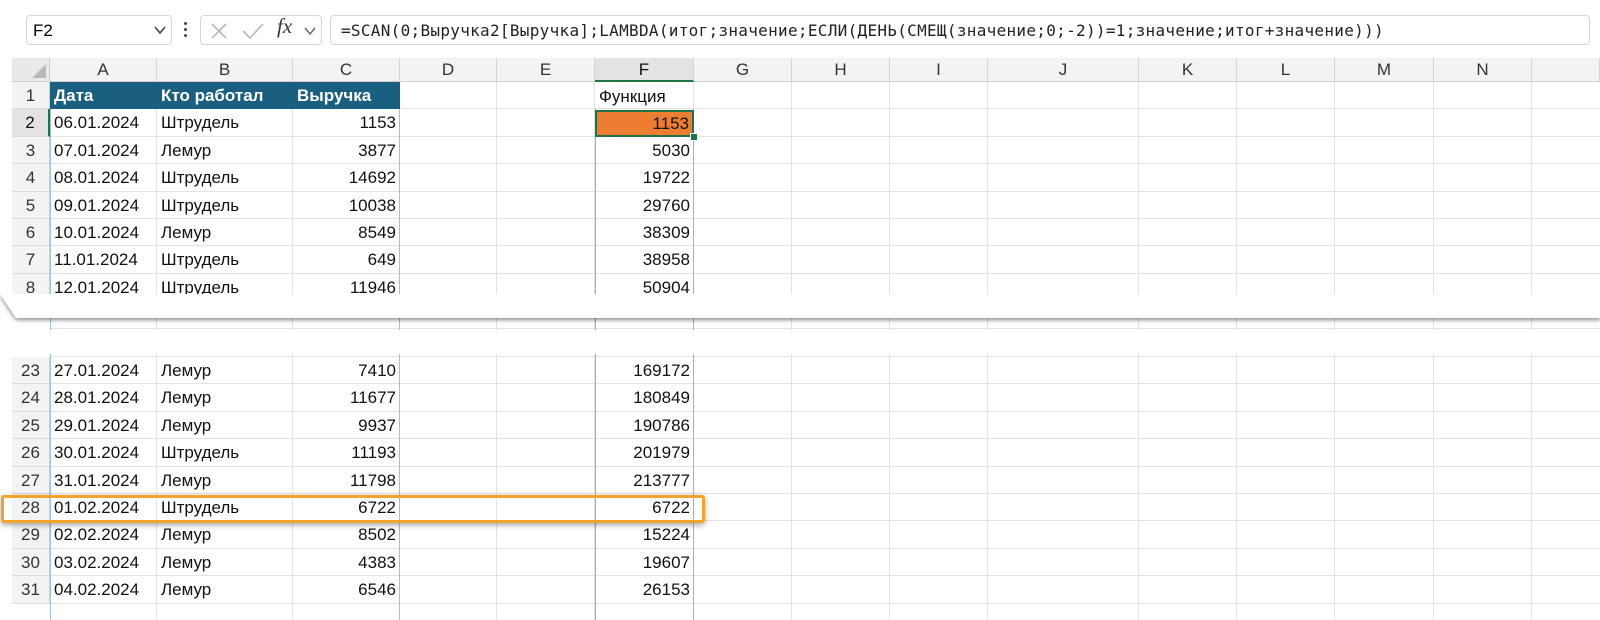 Image resolution: width=1600 pixels, height=620 pixels. Describe the element at coordinates (103, 452) in the screenshot. I see `date-cell: 30.01.2024` at that location.